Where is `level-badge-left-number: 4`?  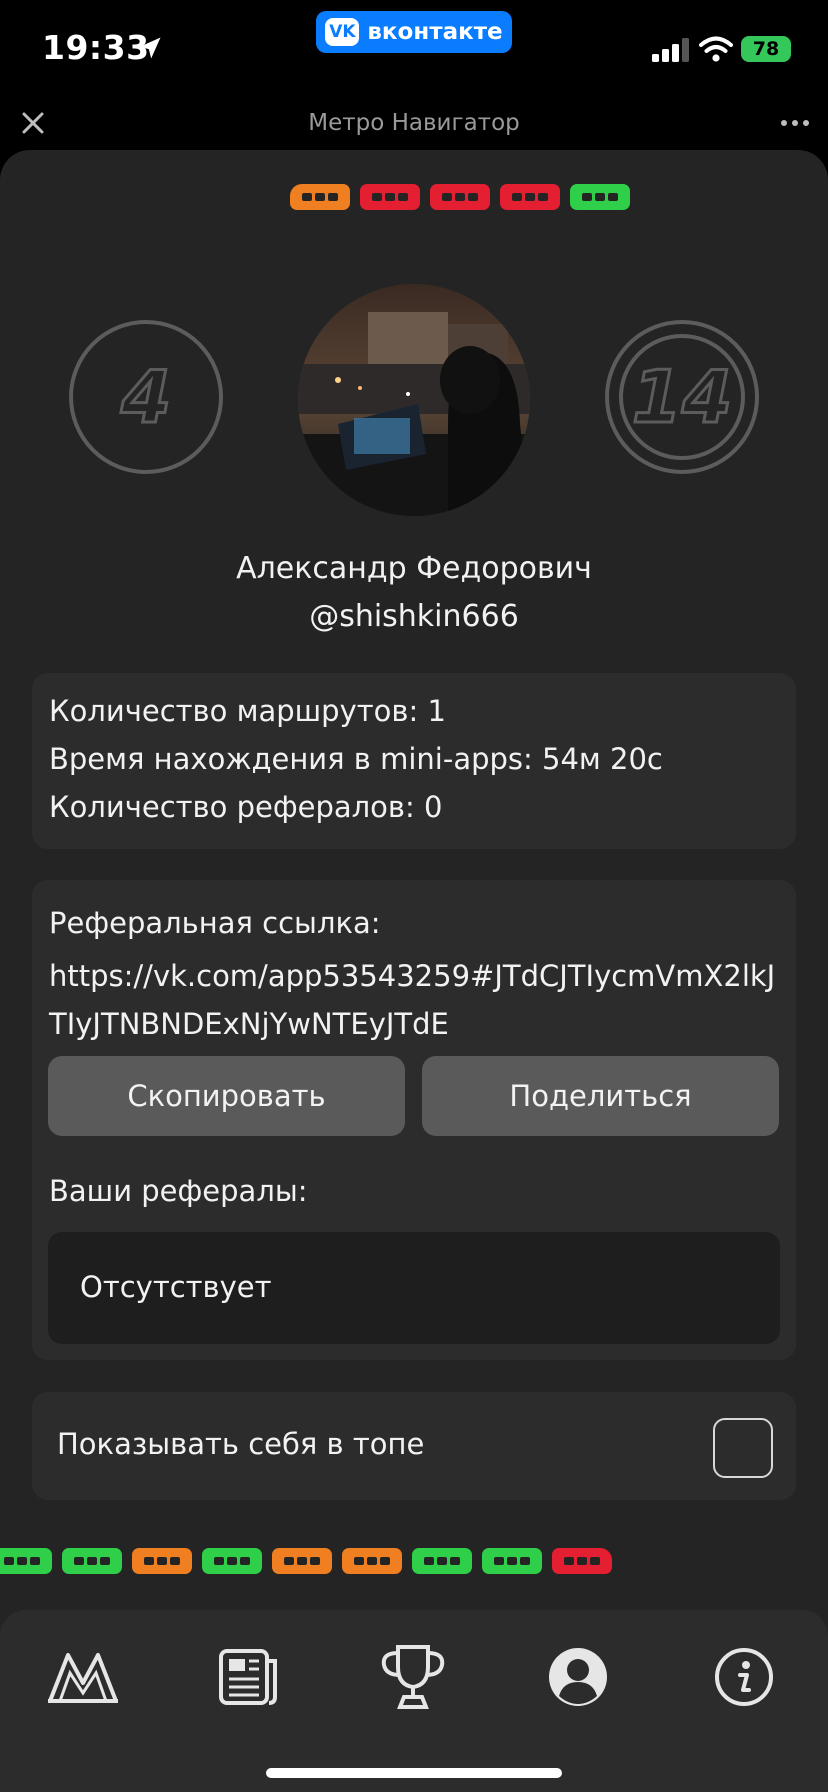
level-badge-left-number: 4 is located at coordinates (145, 397).